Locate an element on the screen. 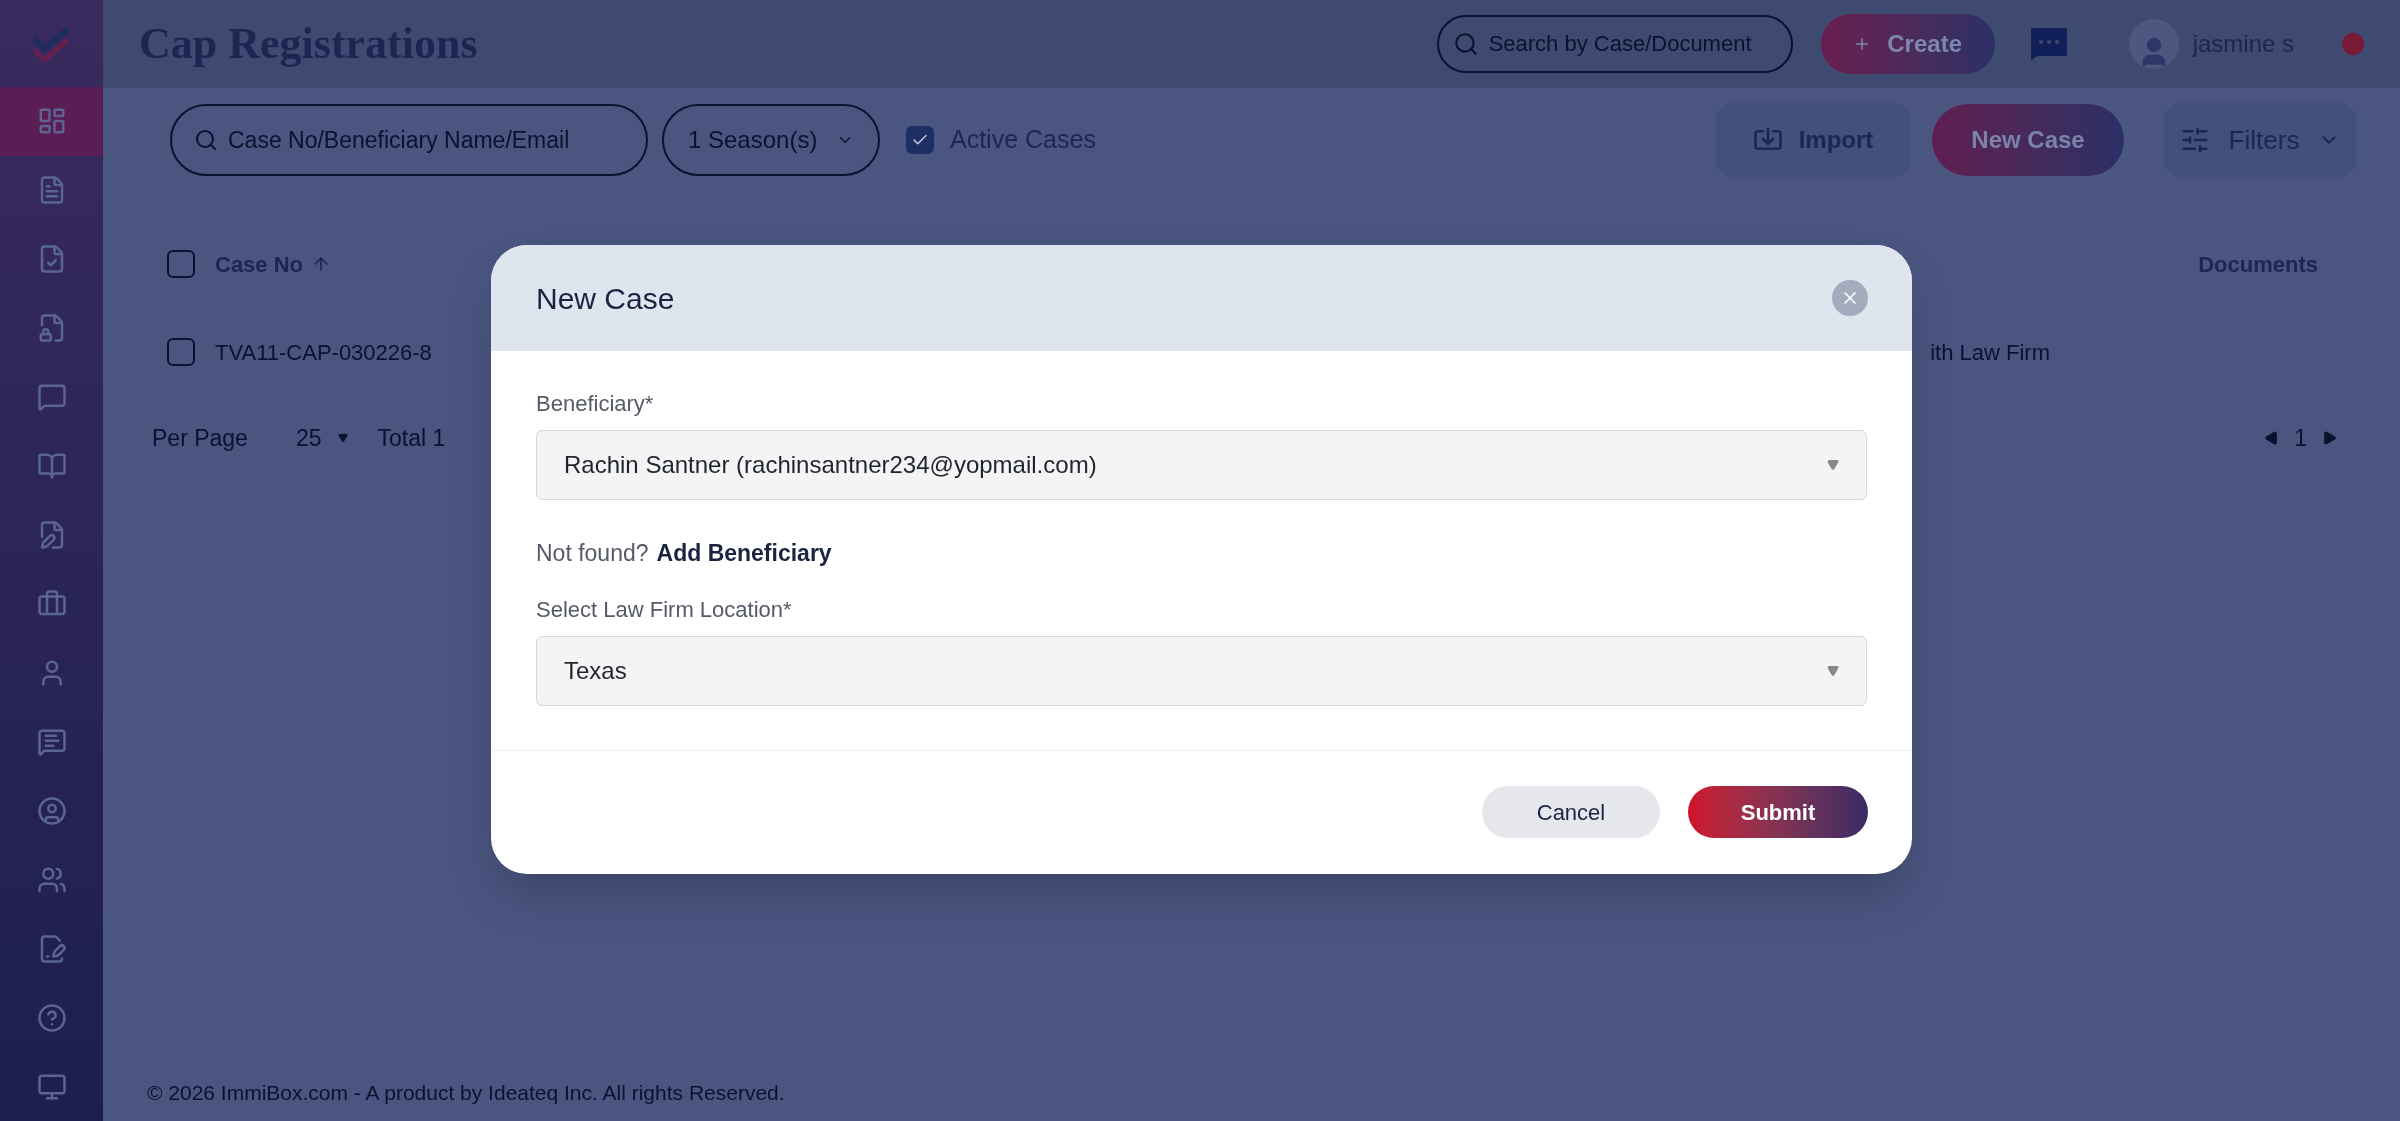  page-number: 1 is located at coordinates (2300, 438).